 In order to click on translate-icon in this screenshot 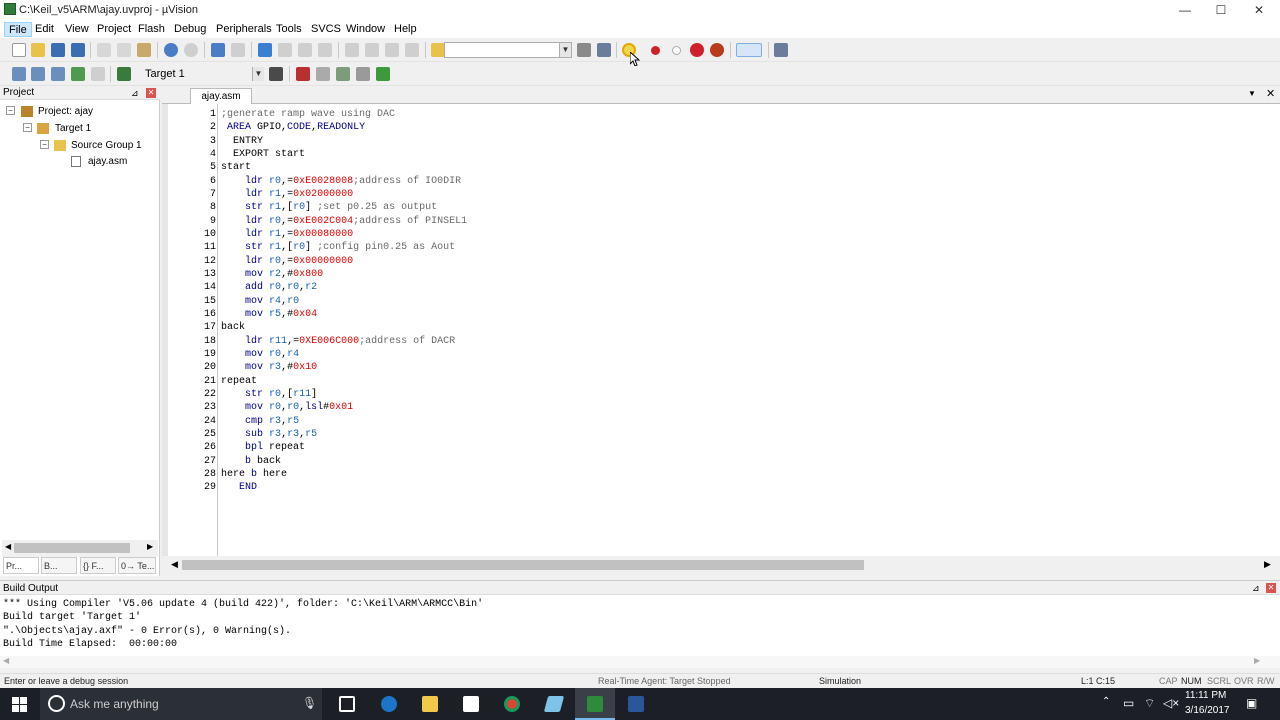, I will do `click(19, 74)`.